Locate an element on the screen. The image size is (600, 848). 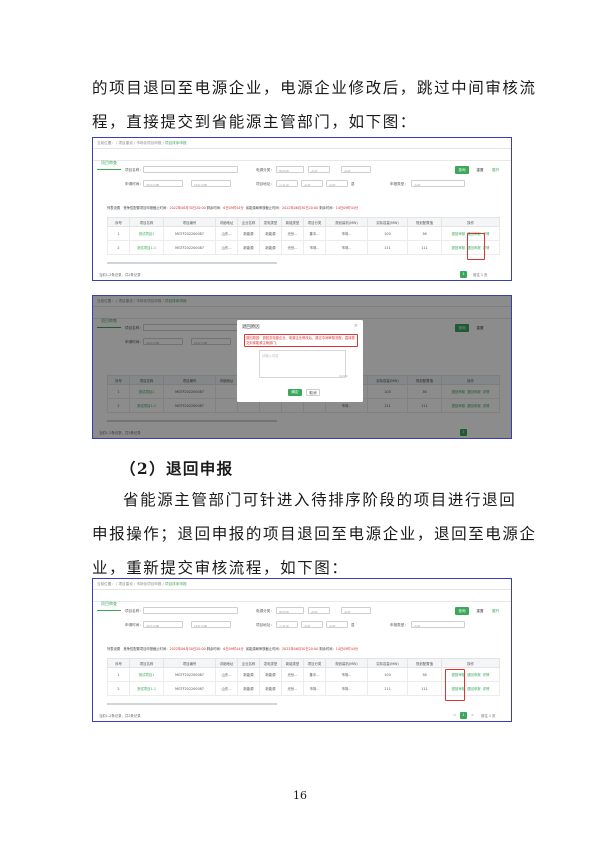
cell: 111 is located at coordinates (424, 247).